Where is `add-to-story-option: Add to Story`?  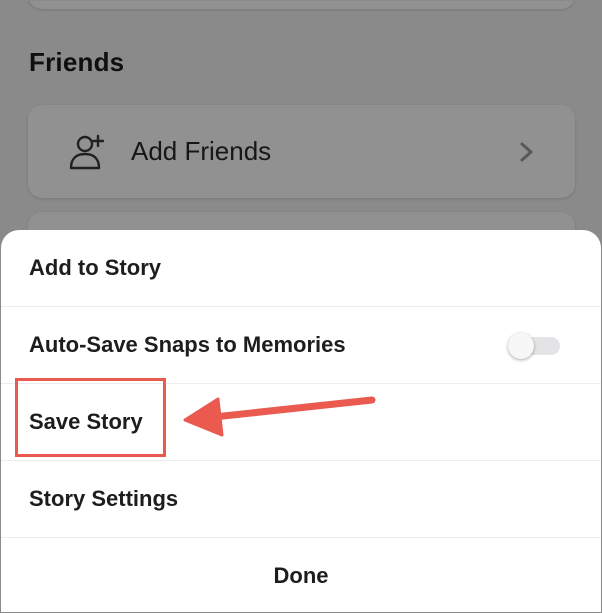 add-to-story-option: Add to Story is located at coordinates (301, 268).